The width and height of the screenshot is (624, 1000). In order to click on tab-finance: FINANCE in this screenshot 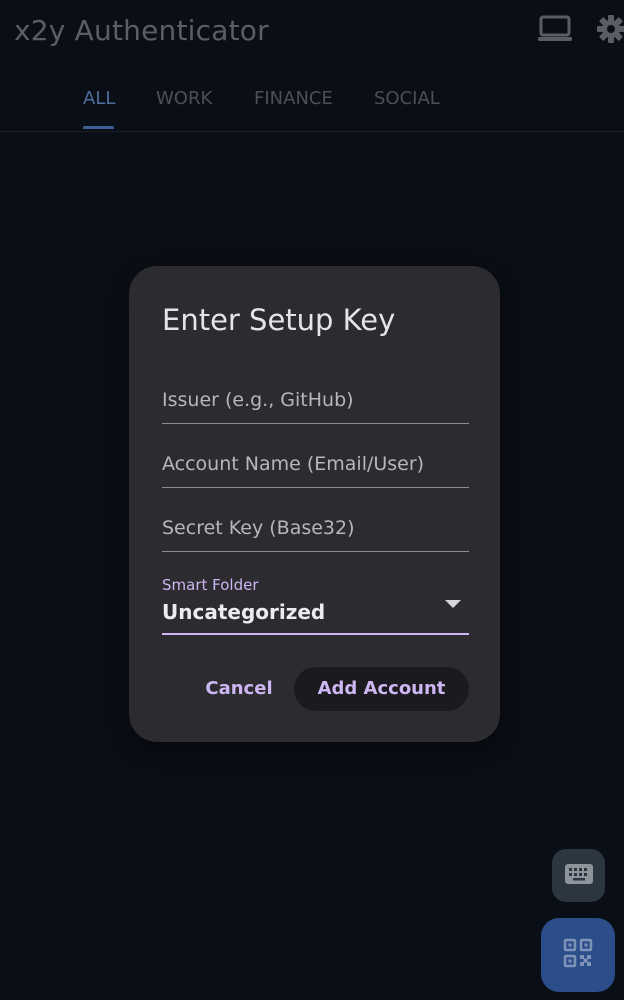, I will do `click(293, 98)`.